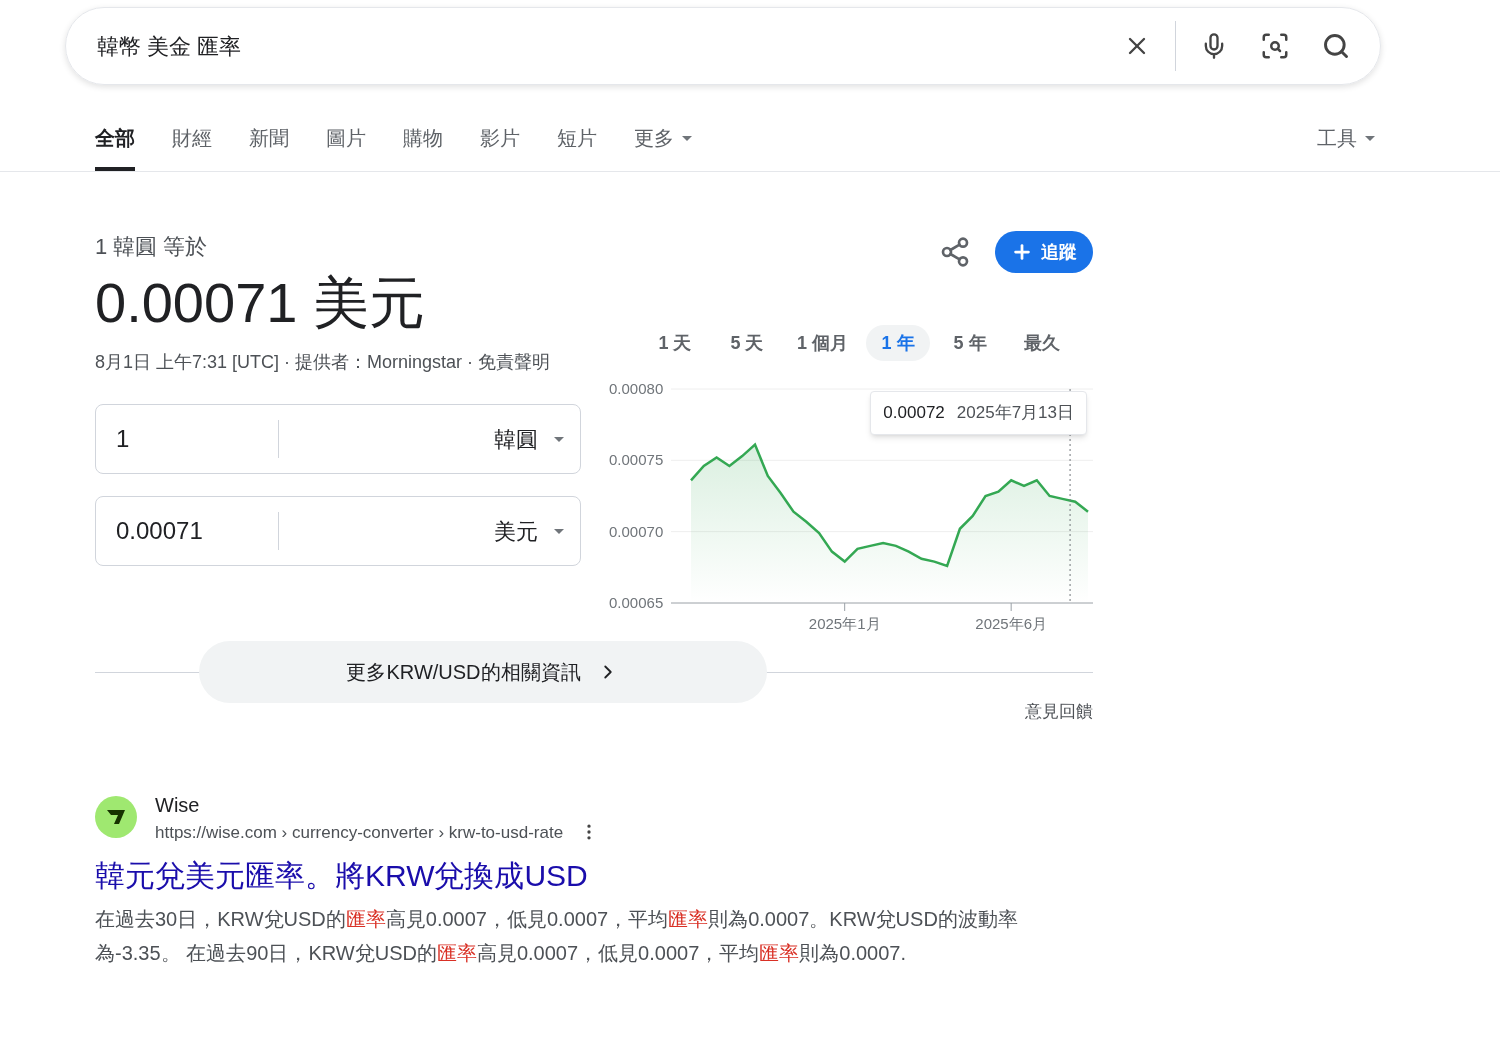 The width and height of the screenshot is (1500, 1042). What do you see at coordinates (663, 147) in the screenshot?
I see `search-tab: 更多` at bounding box center [663, 147].